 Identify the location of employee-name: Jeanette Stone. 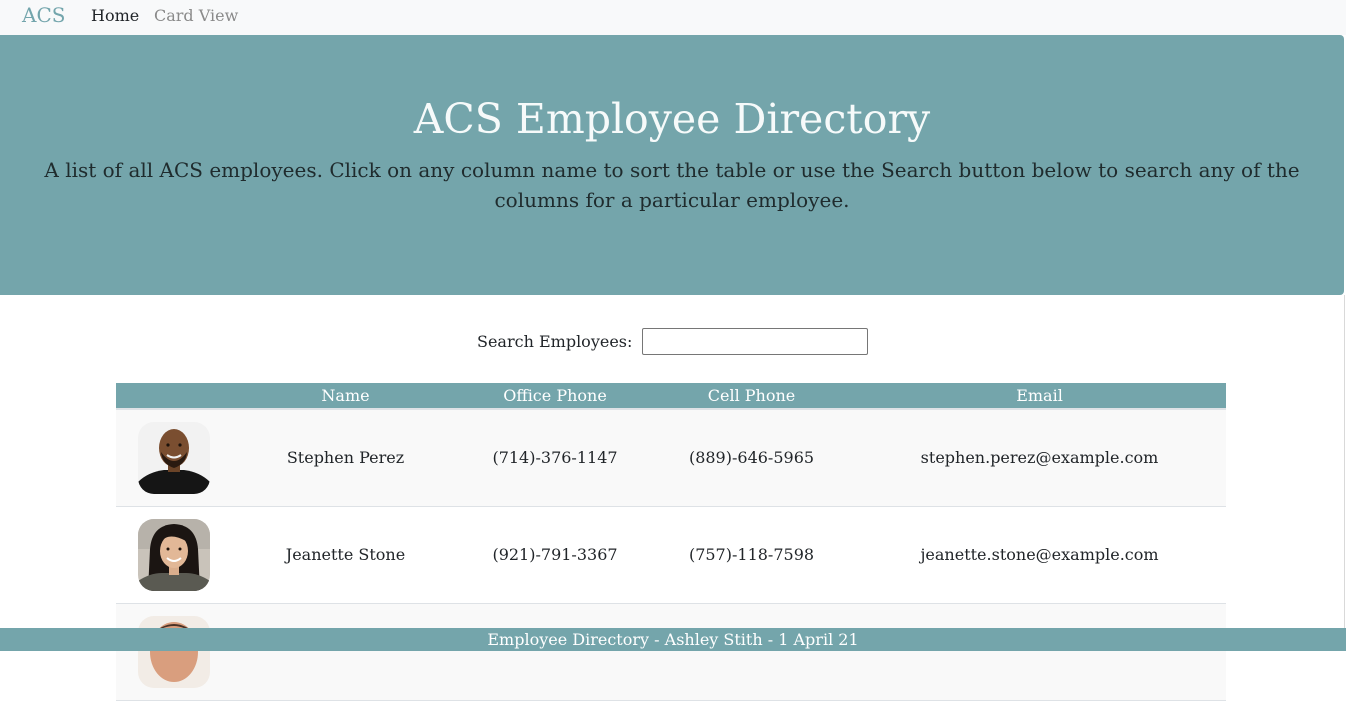
(345, 554).